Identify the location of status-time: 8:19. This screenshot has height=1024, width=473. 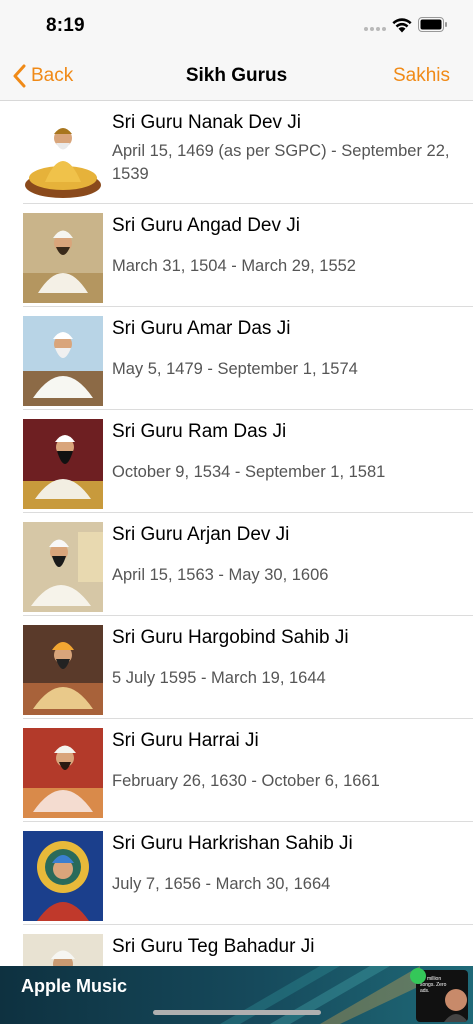
(65, 25).